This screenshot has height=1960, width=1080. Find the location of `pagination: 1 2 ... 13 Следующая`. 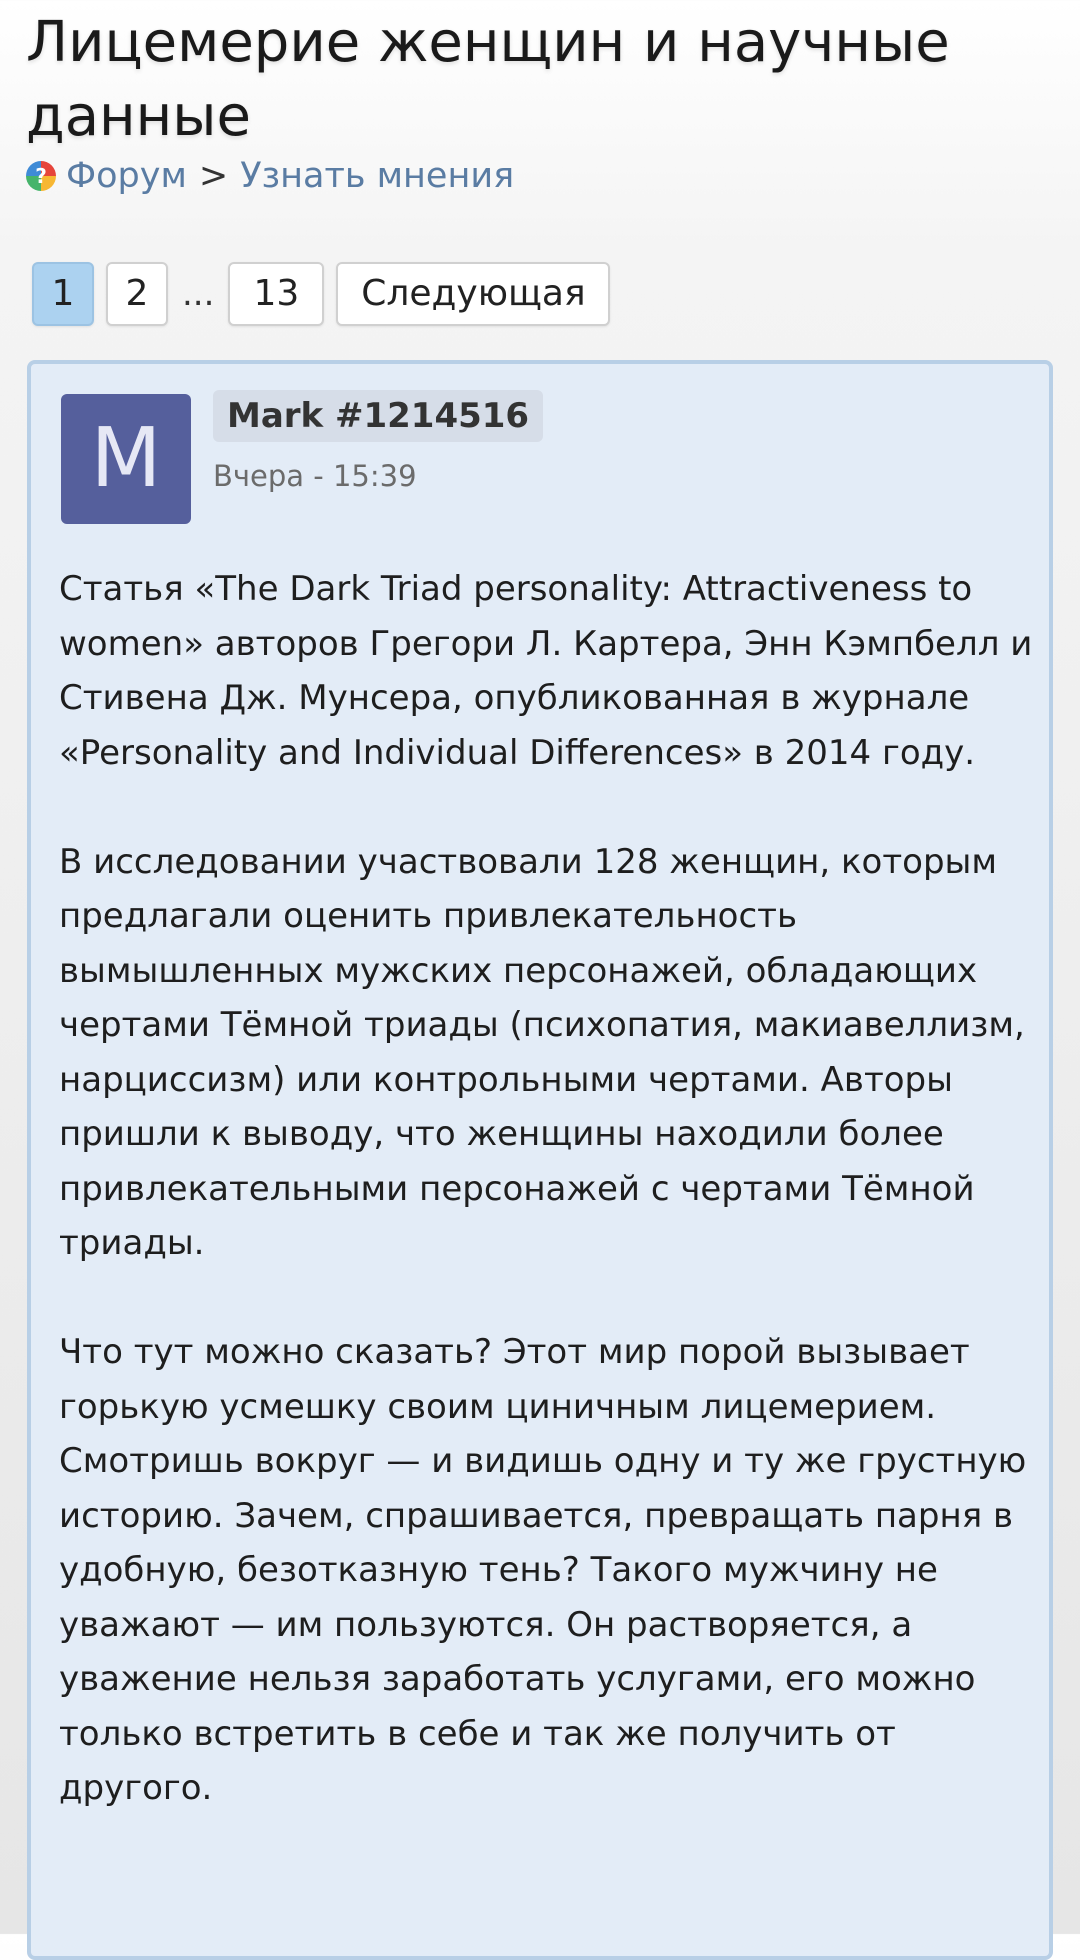

pagination: 1 2 ... 13 Следующая is located at coordinates (327, 294).